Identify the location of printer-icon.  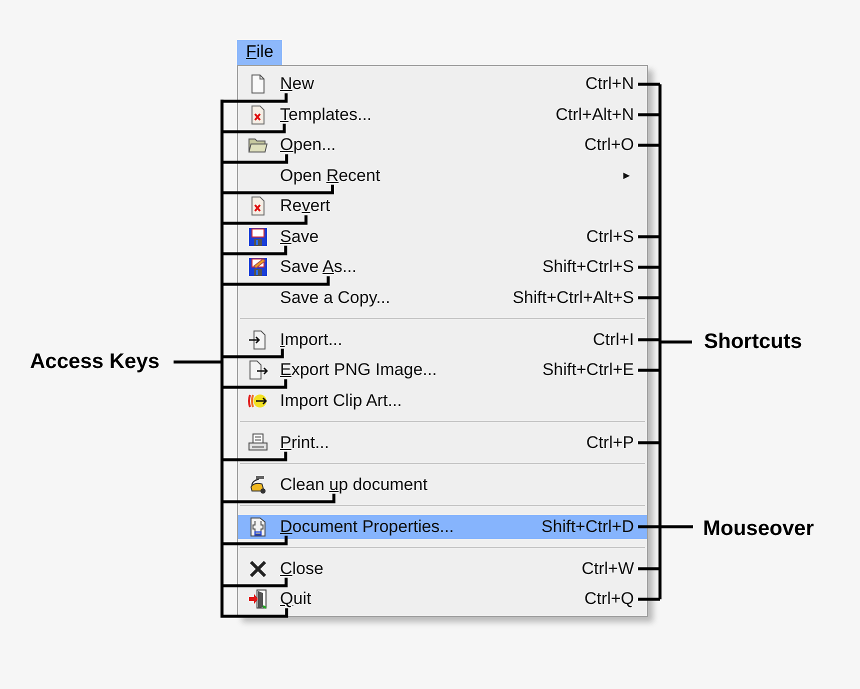
(258, 442).